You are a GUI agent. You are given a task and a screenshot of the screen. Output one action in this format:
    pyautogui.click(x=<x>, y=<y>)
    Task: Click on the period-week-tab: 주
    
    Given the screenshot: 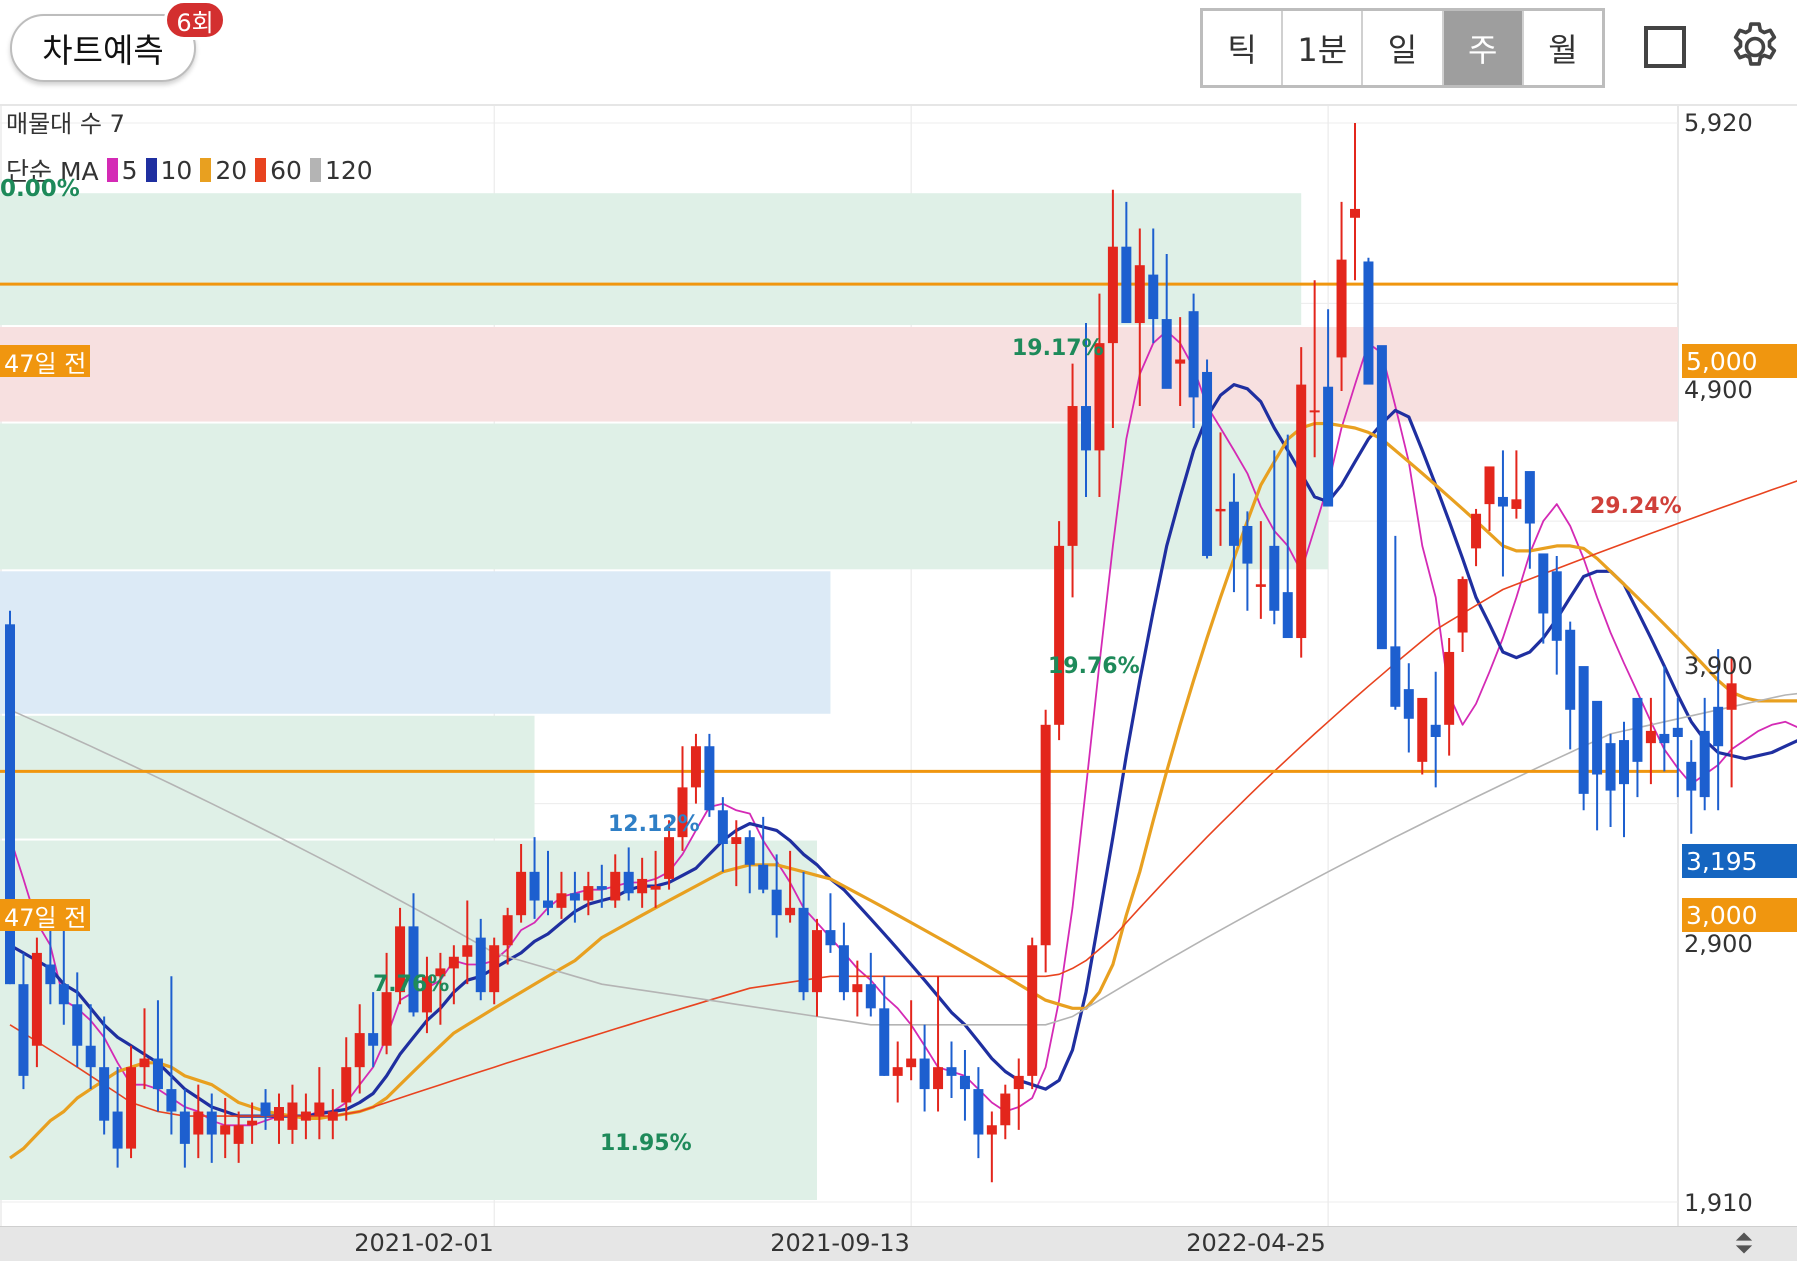 What is the action you would take?
    pyautogui.click(x=1483, y=48)
    